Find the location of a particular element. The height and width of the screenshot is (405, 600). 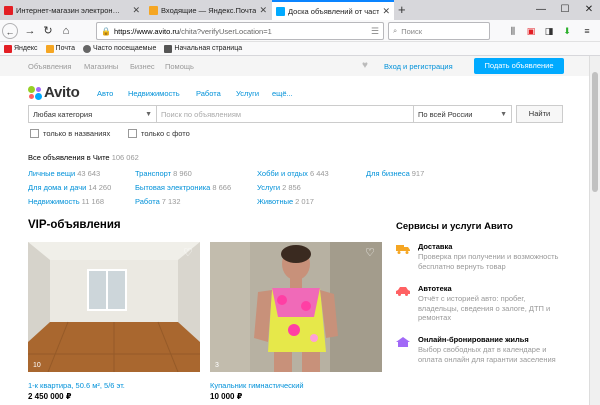

titles-only-checkbox: только в названиях is located at coordinates (70, 133).